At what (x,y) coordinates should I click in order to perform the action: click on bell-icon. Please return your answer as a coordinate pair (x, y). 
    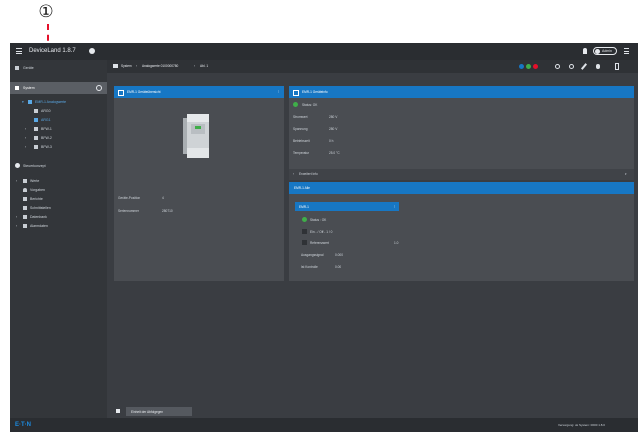
    Looking at the image, I should click on (585, 51).